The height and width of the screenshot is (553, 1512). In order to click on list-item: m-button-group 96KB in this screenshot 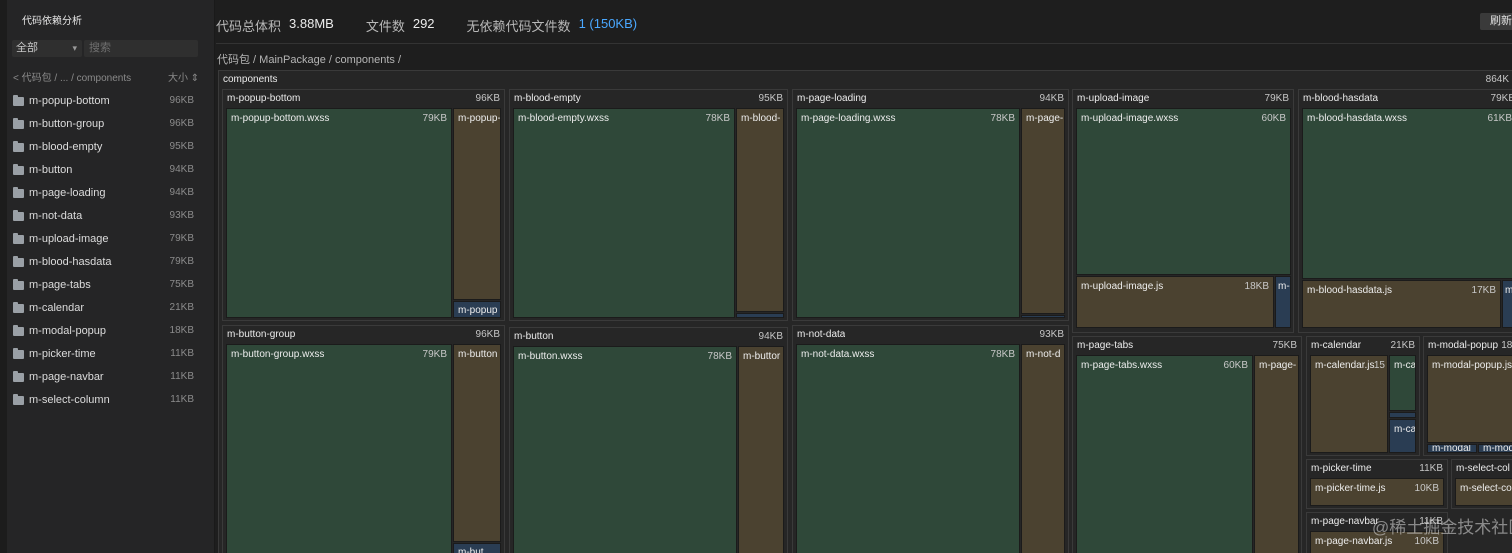, I will do `click(107, 124)`.